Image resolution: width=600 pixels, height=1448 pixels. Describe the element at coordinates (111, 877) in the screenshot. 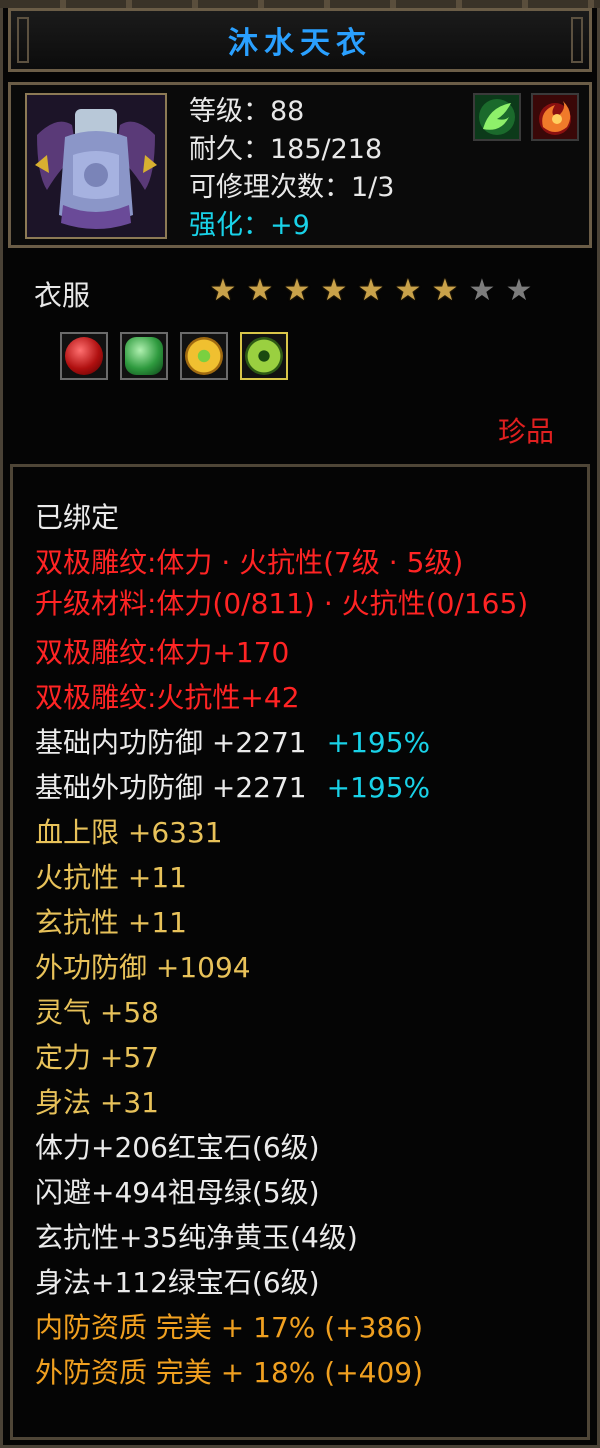

I see `fire-resist-stat: 火抗性 +11` at that location.